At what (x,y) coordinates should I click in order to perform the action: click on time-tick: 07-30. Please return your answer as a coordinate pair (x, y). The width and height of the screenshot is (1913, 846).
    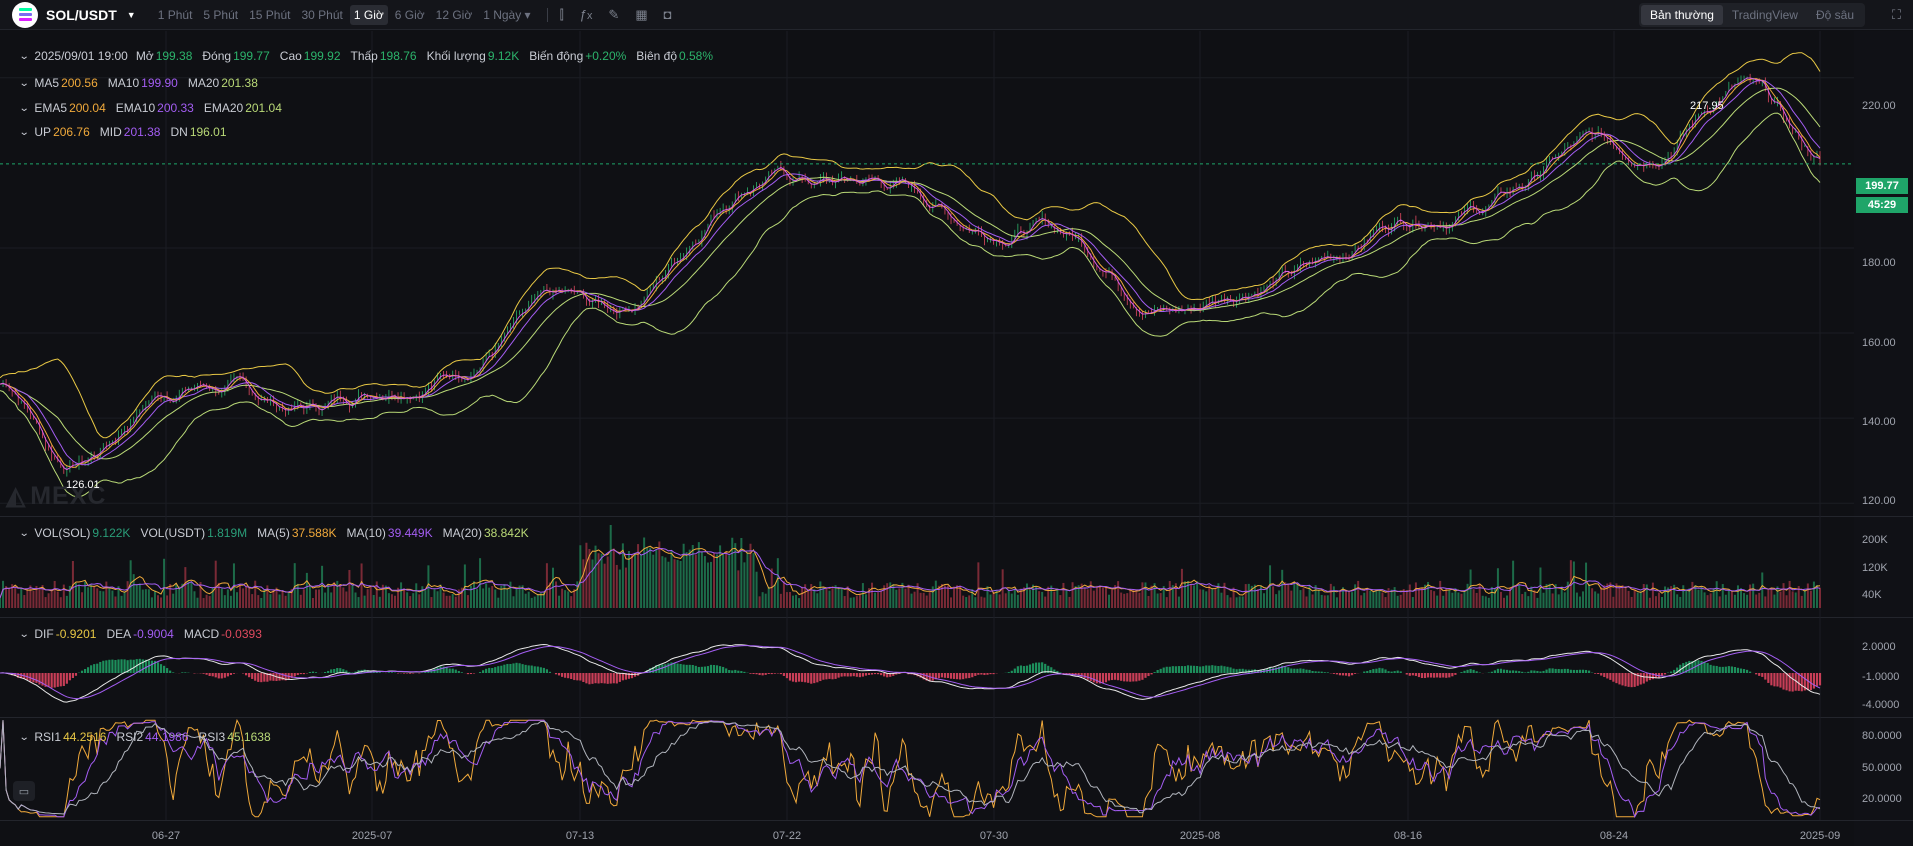
    Looking at the image, I should click on (994, 836).